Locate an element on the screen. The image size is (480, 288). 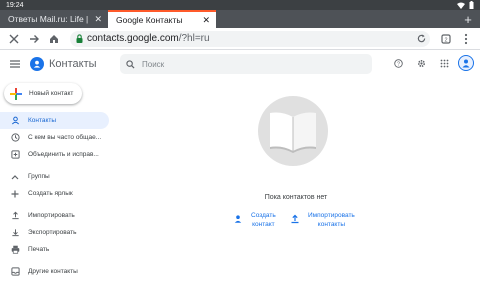
history-icon is located at coordinates (15, 138).